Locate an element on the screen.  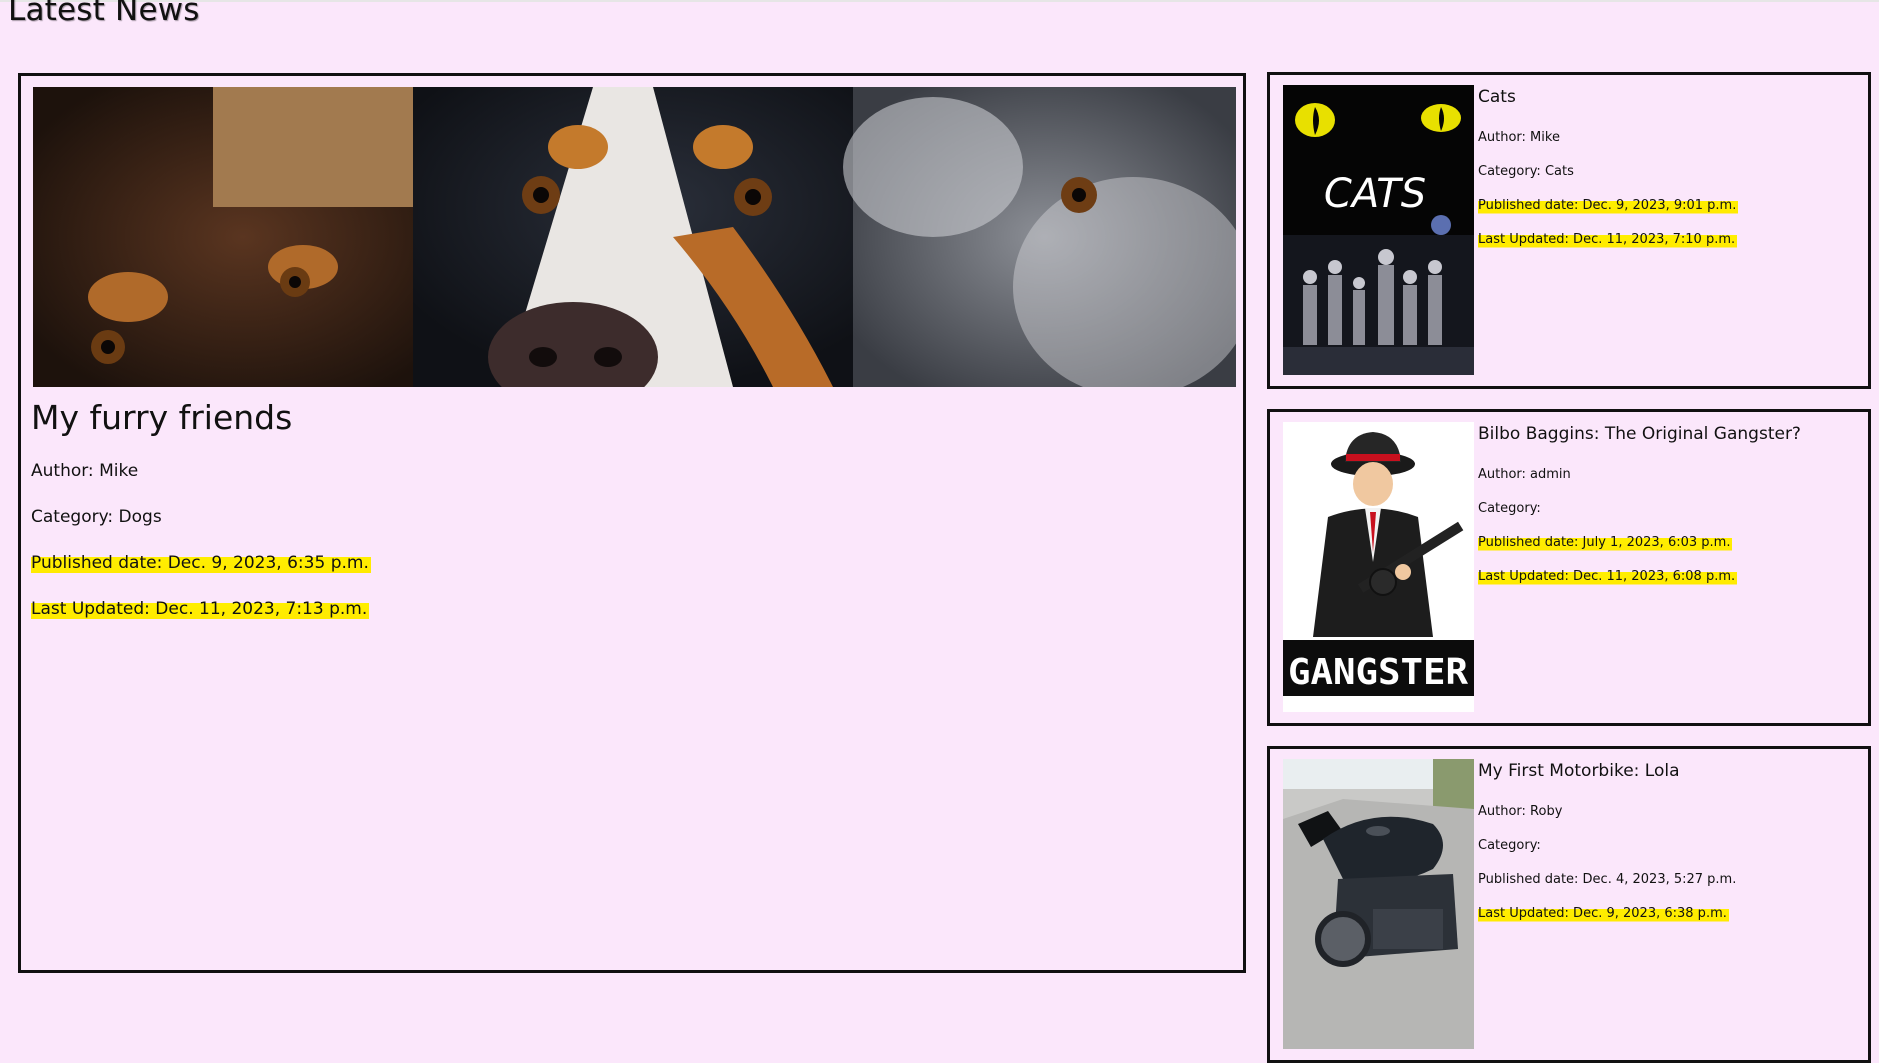
card-published-date: Published date: July 1, 2023, 6:03 p.m. is located at coordinates (1605, 543).